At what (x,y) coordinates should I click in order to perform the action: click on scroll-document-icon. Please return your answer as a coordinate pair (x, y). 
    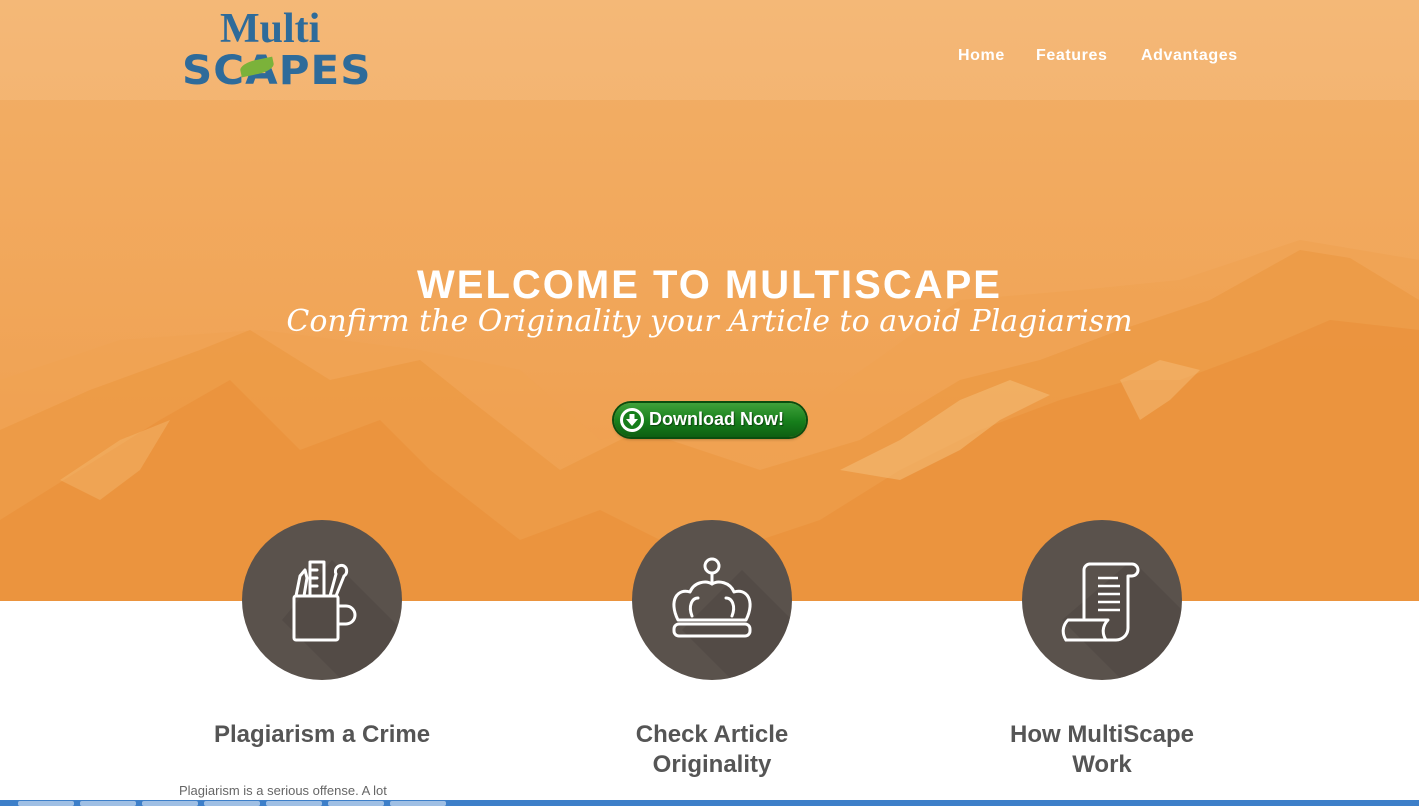
    Looking at the image, I should click on (1100, 602).